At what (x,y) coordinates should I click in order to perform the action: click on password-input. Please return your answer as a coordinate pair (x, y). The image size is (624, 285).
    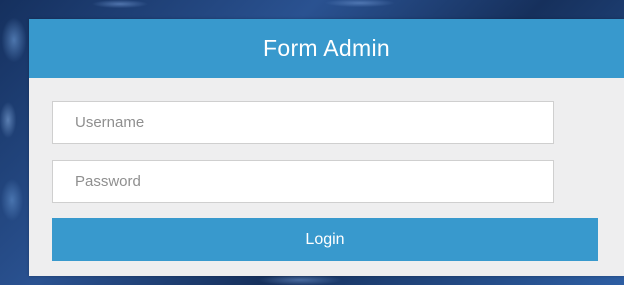
    Looking at the image, I should click on (303, 181).